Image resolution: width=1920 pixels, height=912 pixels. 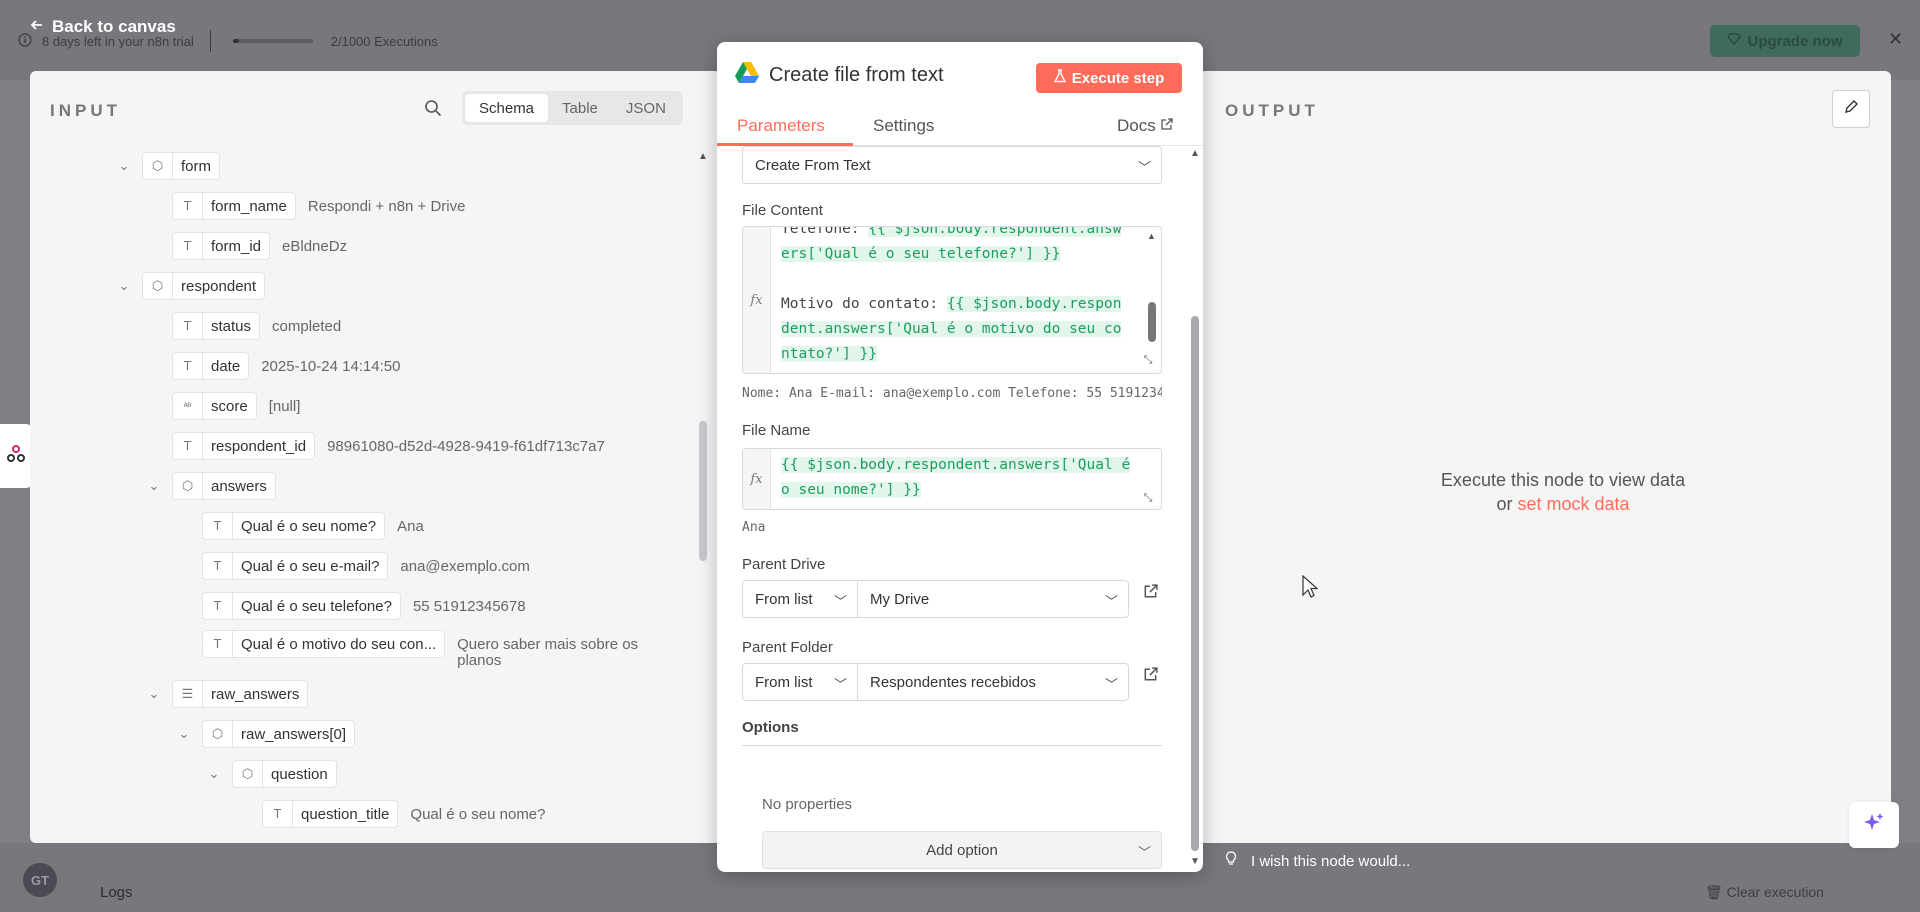 What do you see at coordinates (1851, 109) in the screenshot?
I see `edit-output-button` at bounding box center [1851, 109].